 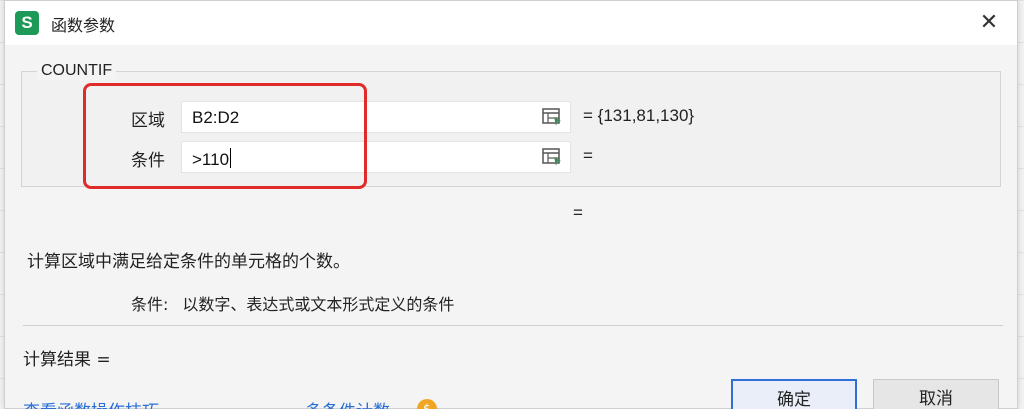 What do you see at coordinates (150, 304) in the screenshot?
I see `parameter-name: 条件:` at bounding box center [150, 304].